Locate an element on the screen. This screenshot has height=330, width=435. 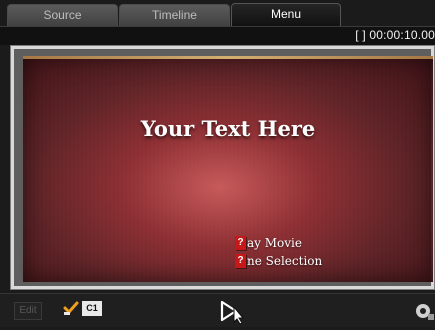
timecode-bar: [ ] 00:00:10.00 is located at coordinates (217, 35).